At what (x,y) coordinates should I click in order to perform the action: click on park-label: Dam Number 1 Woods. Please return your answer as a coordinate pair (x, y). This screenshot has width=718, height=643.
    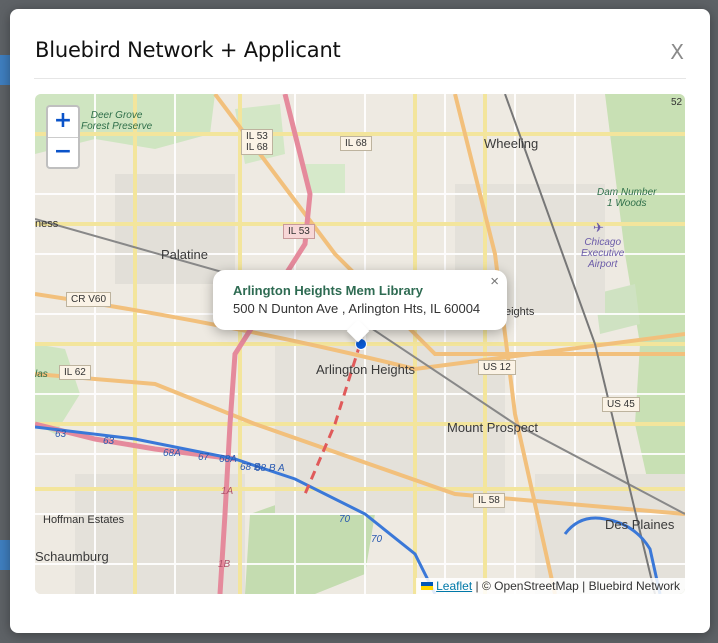
    Looking at the image, I should click on (627, 198).